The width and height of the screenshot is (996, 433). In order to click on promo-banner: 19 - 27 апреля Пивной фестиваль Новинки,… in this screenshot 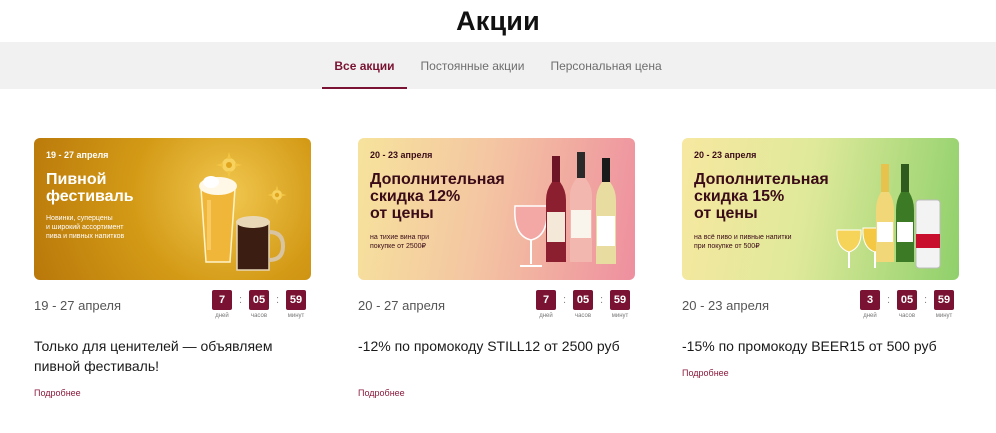, I will do `click(172, 209)`.